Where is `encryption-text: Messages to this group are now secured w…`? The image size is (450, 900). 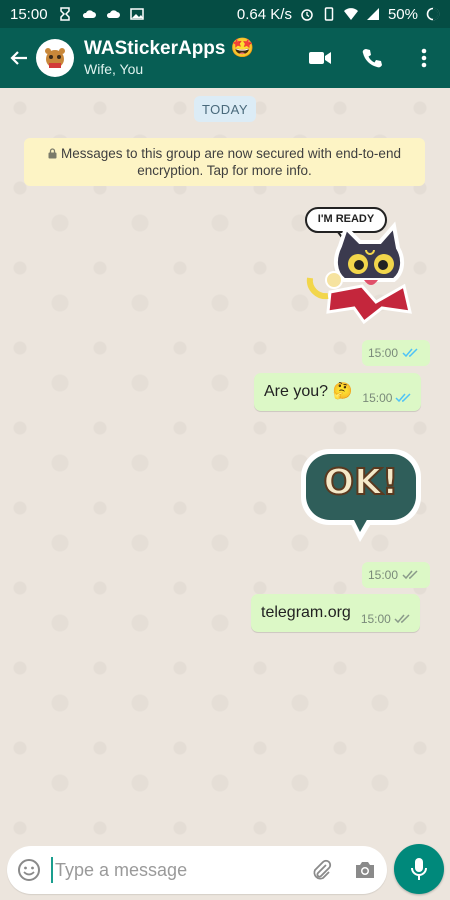
encryption-text: Messages to this group are now secured w… is located at coordinates (231, 162).